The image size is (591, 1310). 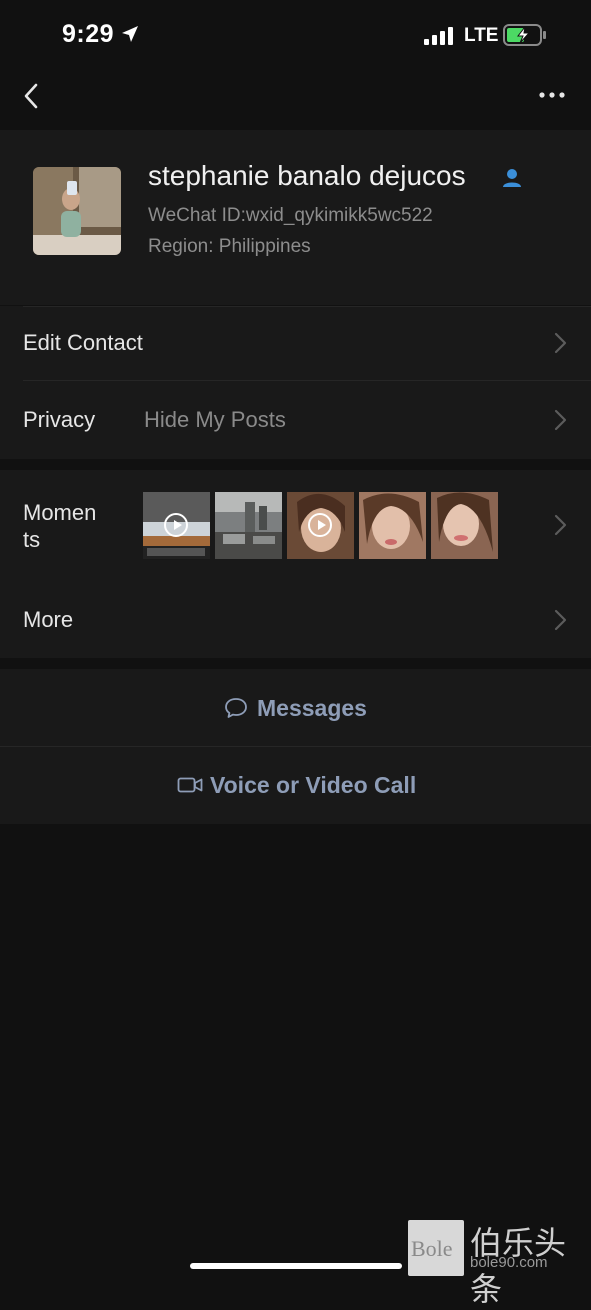 I want to click on moments-label: Momen ts, so click(x=60, y=526).